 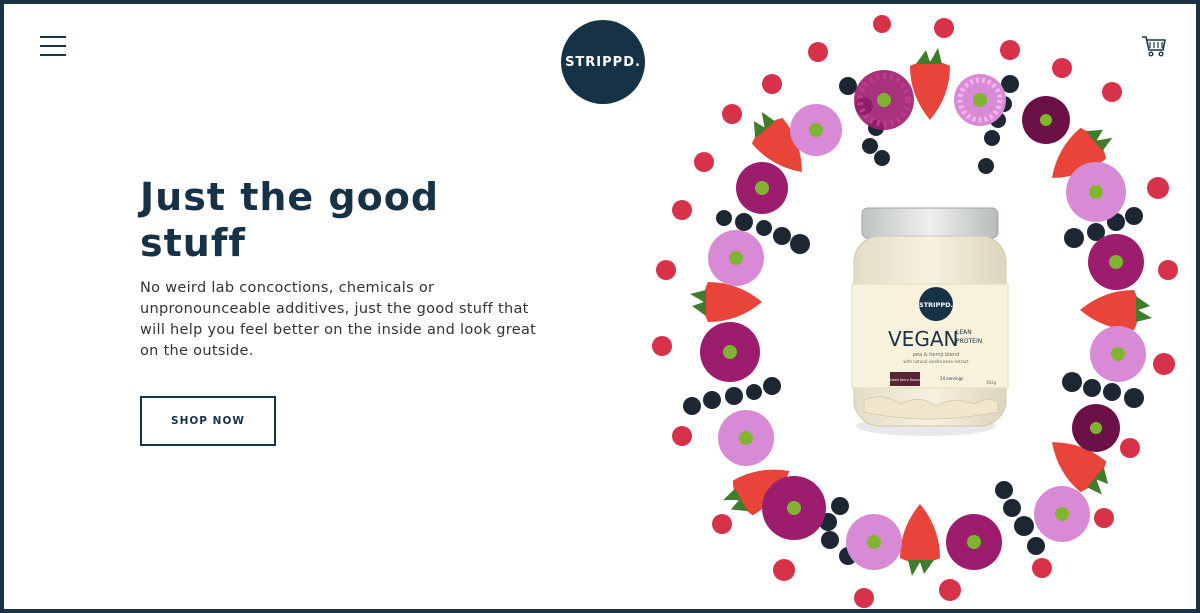 I want to click on jar-note: with natural vanilla bean extract, so click(x=936, y=361).